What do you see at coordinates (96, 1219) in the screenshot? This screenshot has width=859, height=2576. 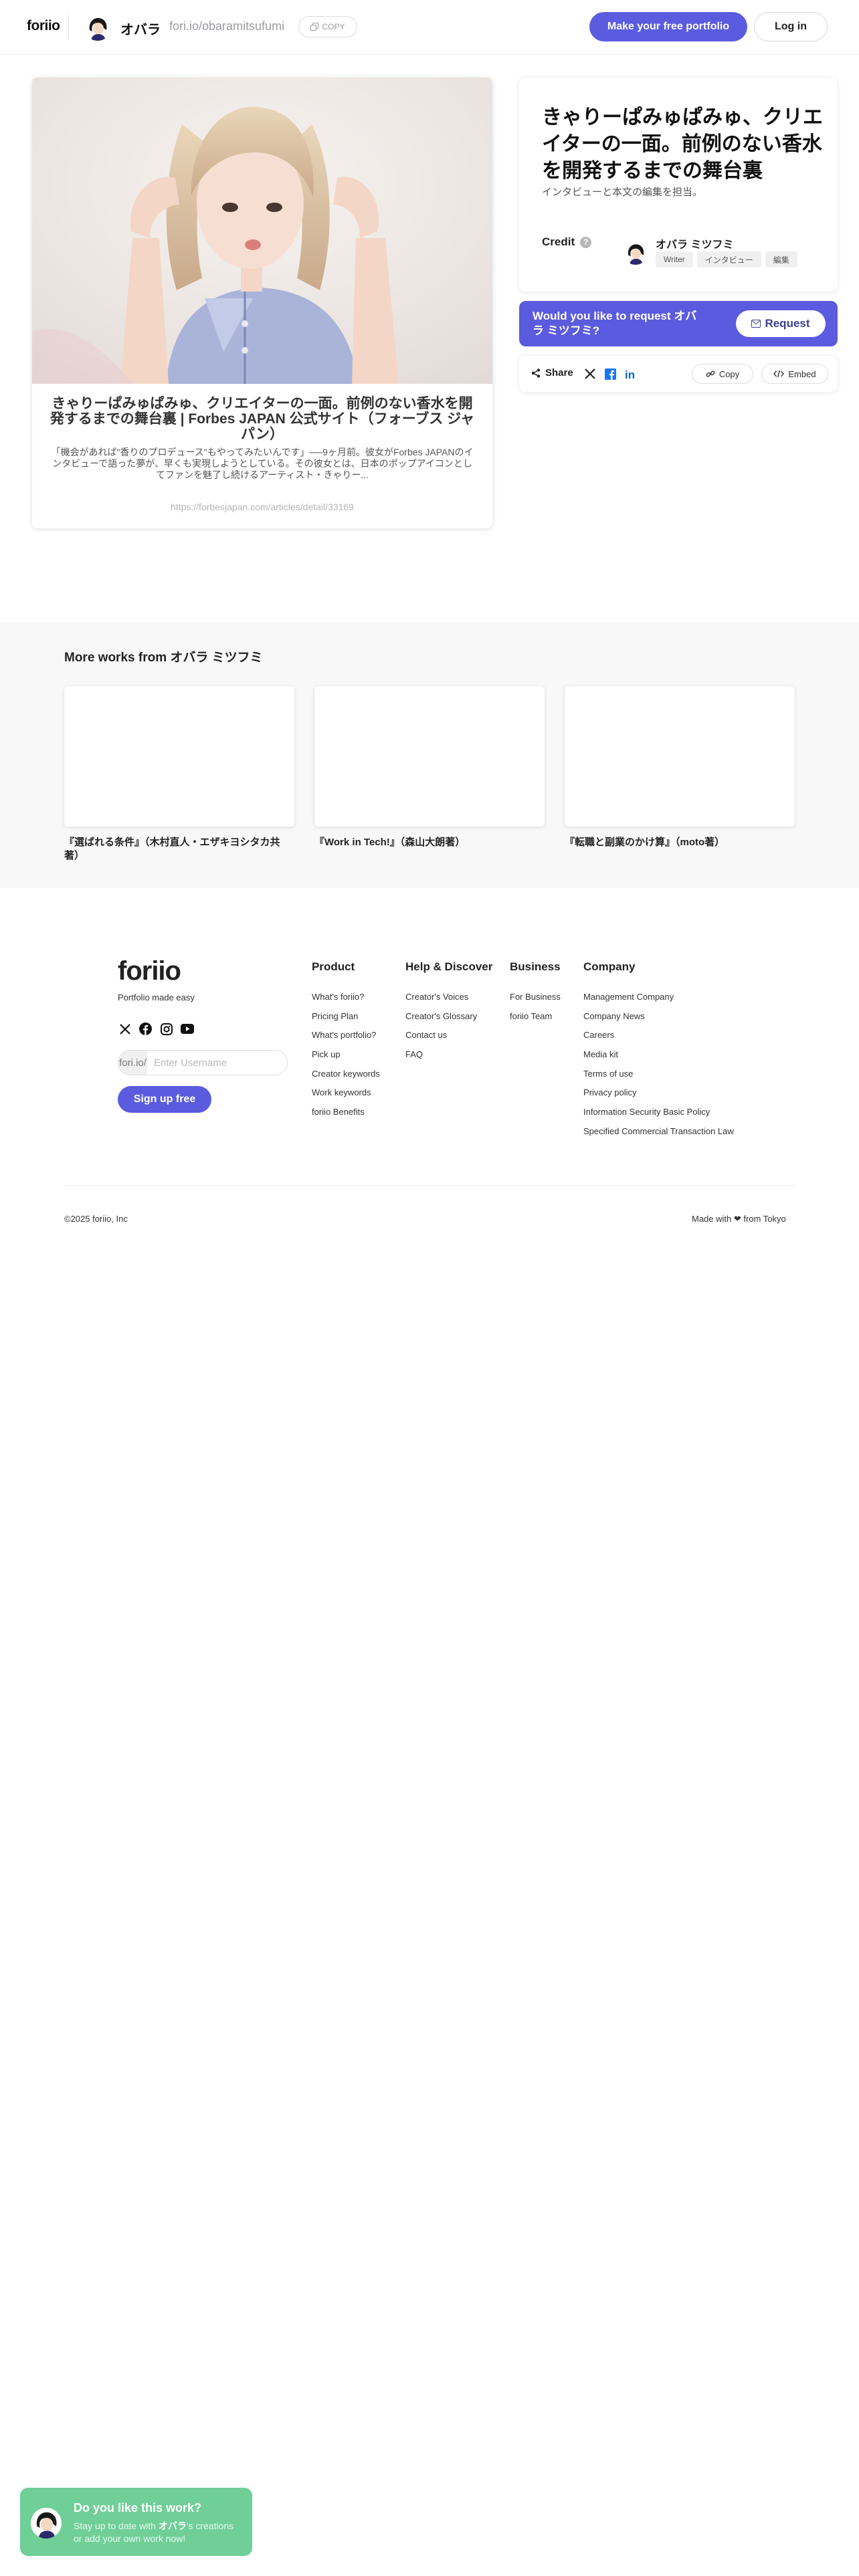 I see `footer-copyright: ©2025 foriio, Inc` at bounding box center [96, 1219].